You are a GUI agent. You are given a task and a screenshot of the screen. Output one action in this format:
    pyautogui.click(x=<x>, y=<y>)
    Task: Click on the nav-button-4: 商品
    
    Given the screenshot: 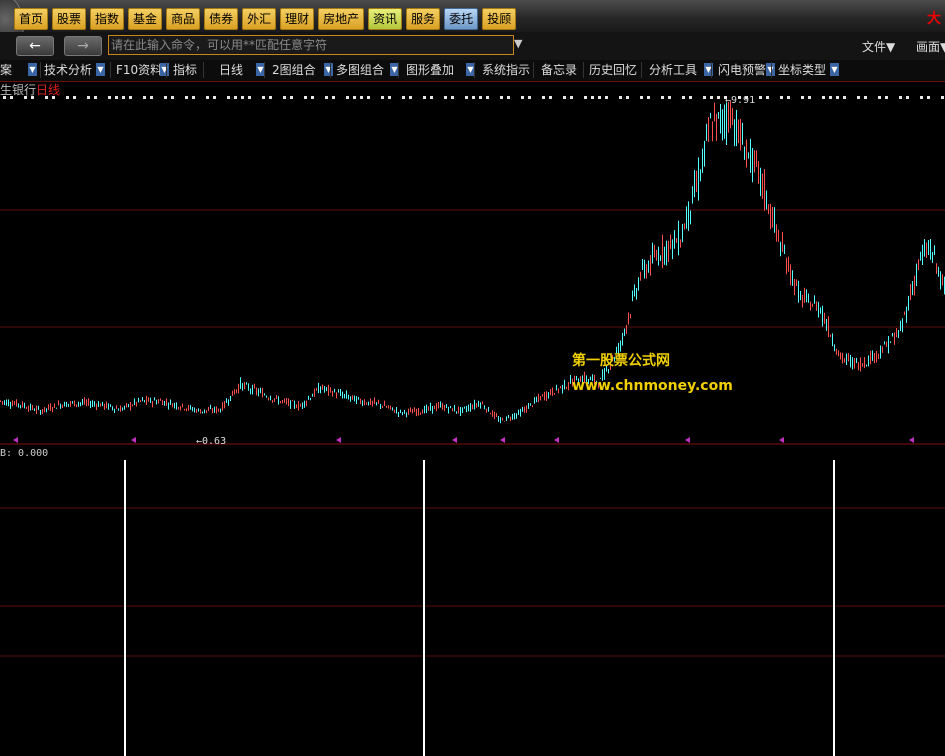 What is the action you would take?
    pyautogui.click(x=183, y=19)
    